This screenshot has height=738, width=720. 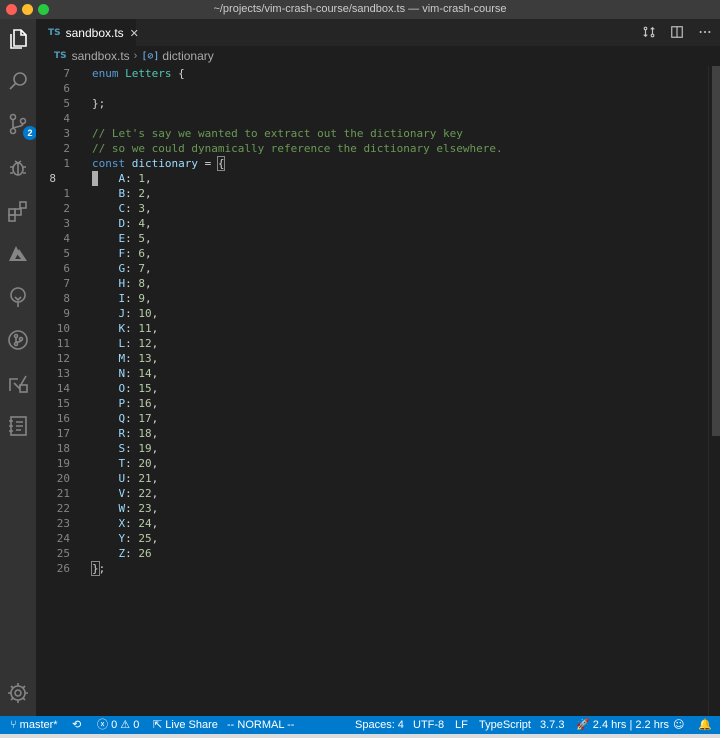 I want to click on feedback-icon: ☺, so click(x=678, y=725).